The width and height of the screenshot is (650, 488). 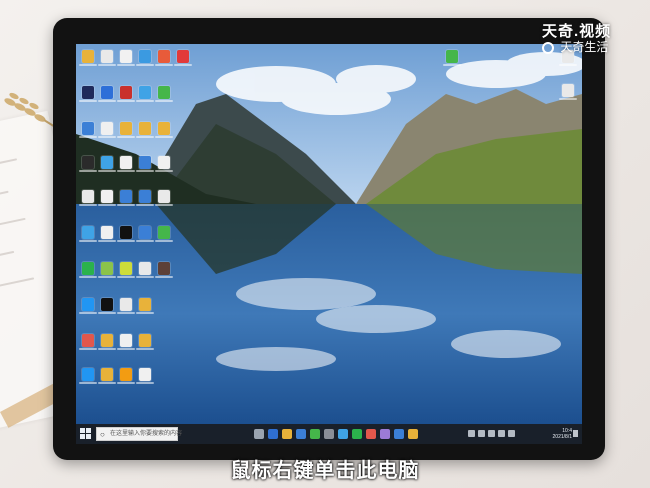 What do you see at coordinates (146, 434) in the screenshot?
I see `search-placeholder: 在这里输入你要搜索的内容` at bounding box center [146, 434].